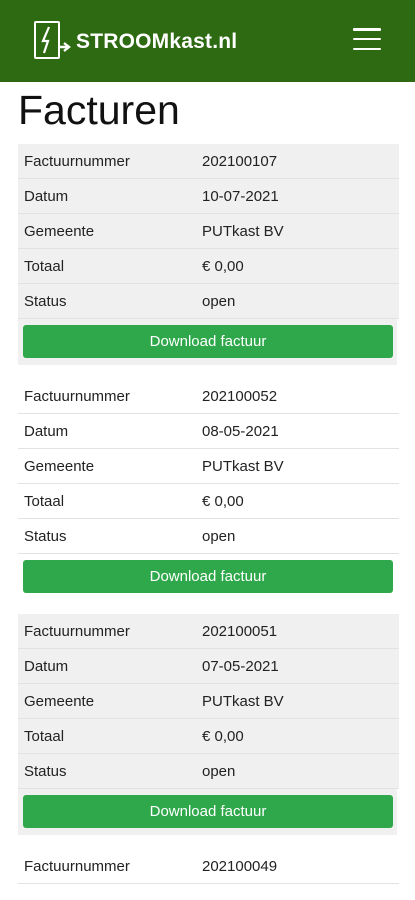  I want to click on invoice-date-row: Datum 07-05-2021, so click(208, 666).